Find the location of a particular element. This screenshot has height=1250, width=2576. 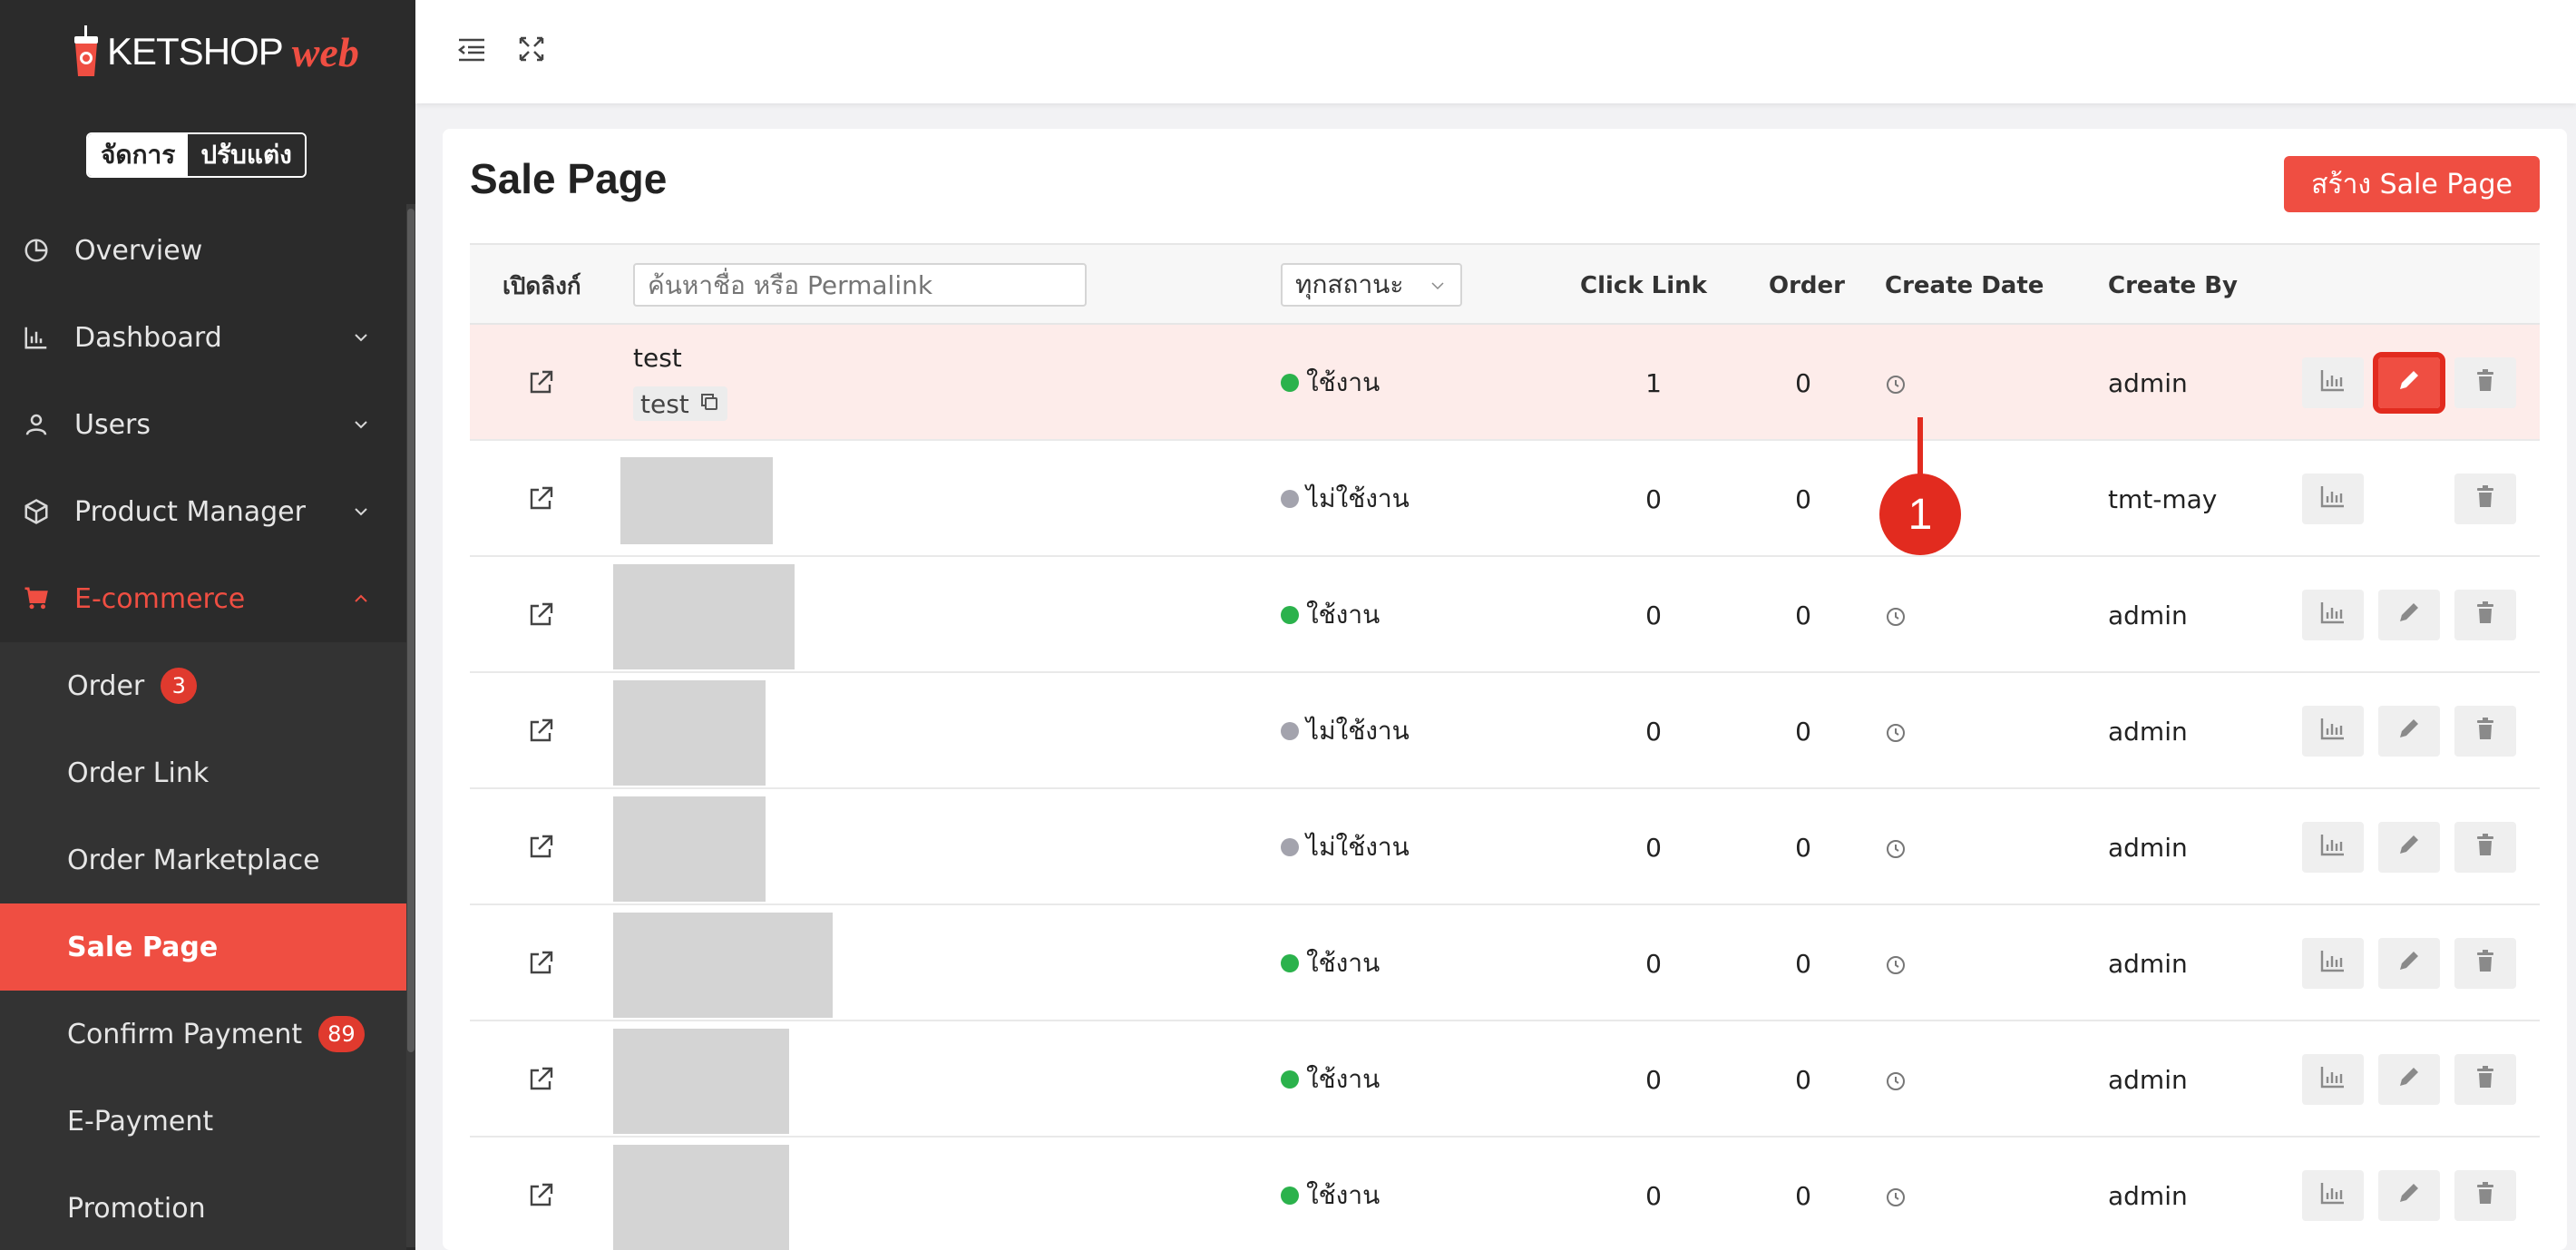

sidebar-scrollbar-thumb is located at coordinates (411, 630).